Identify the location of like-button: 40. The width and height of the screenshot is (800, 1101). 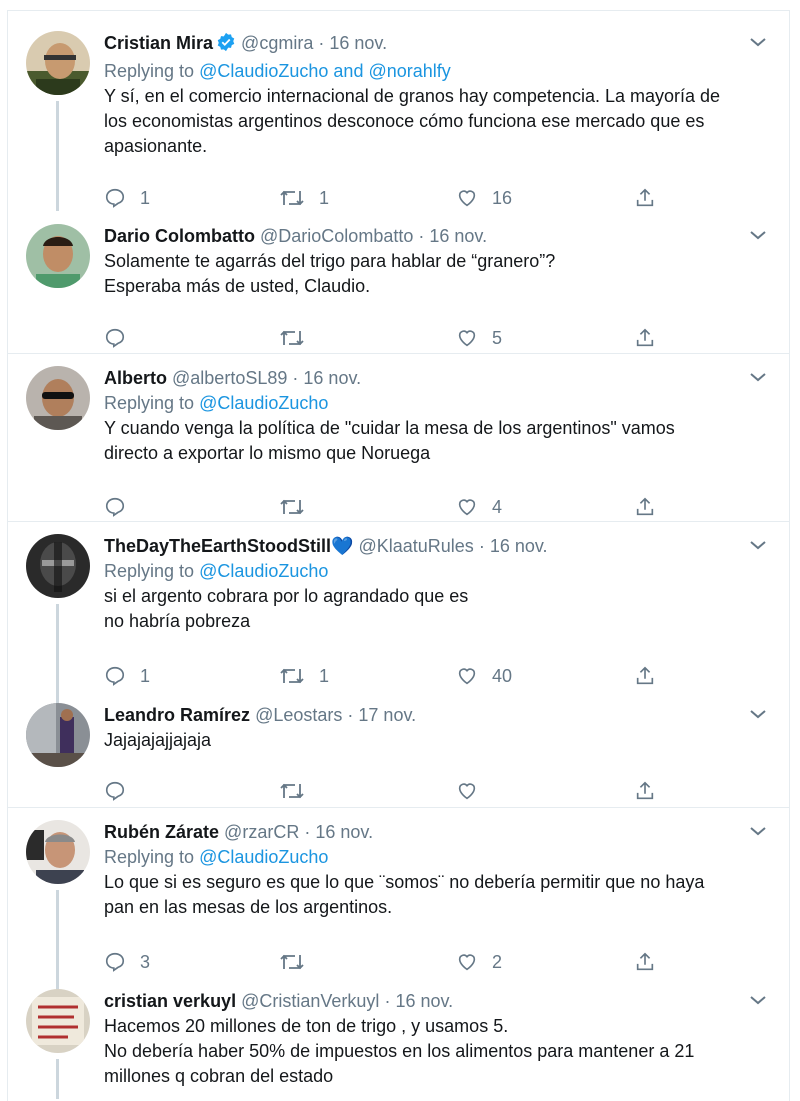
(484, 676).